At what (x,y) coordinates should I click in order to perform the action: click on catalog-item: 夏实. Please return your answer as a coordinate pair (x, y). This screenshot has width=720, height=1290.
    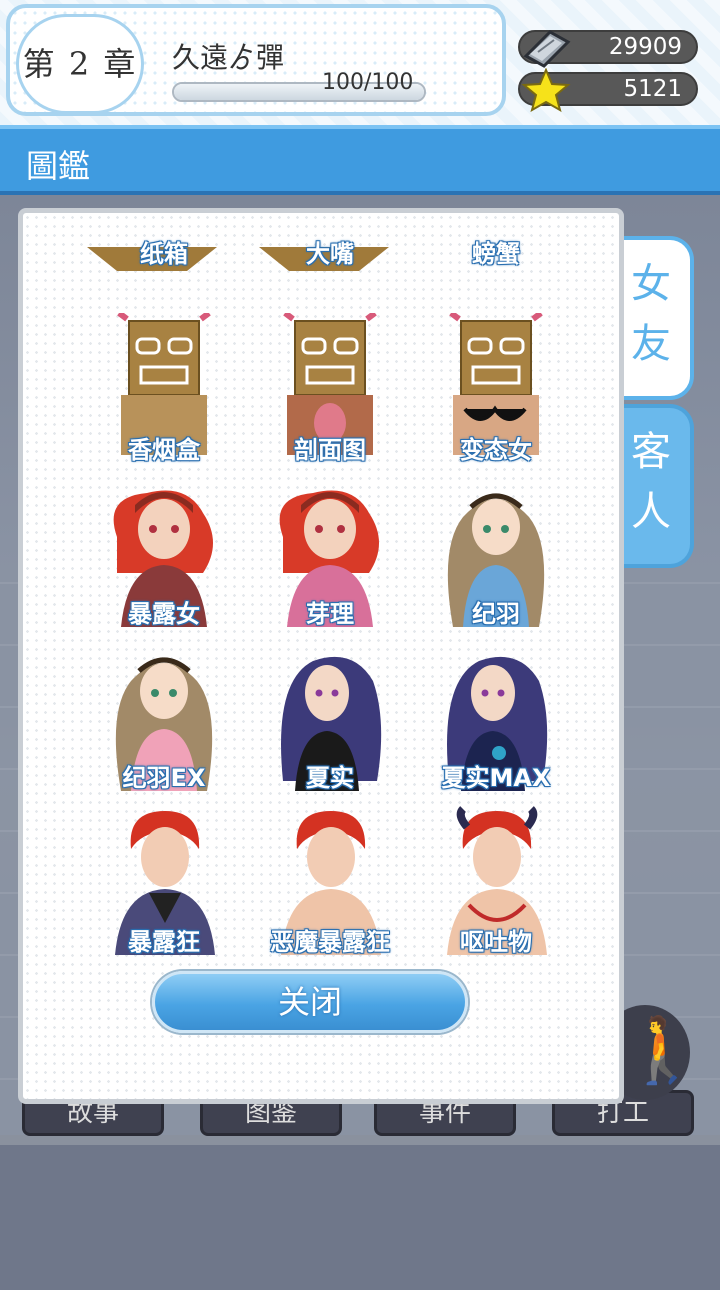
    Looking at the image, I should click on (330, 715).